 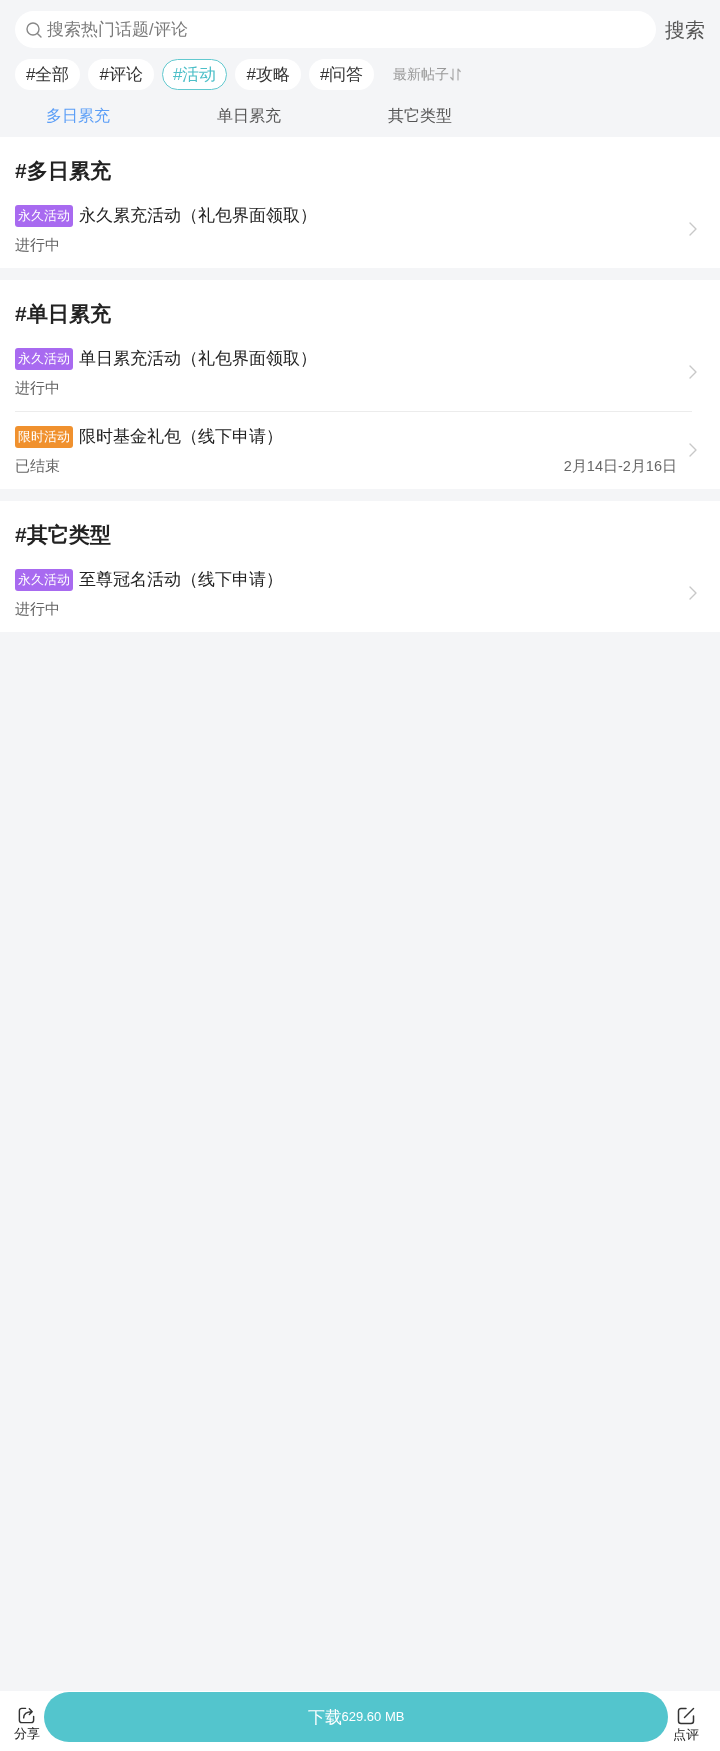 What do you see at coordinates (198, 359) in the screenshot?
I see `activity-title: 单日累充活动（礼包界面领取）` at bounding box center [198, 359].